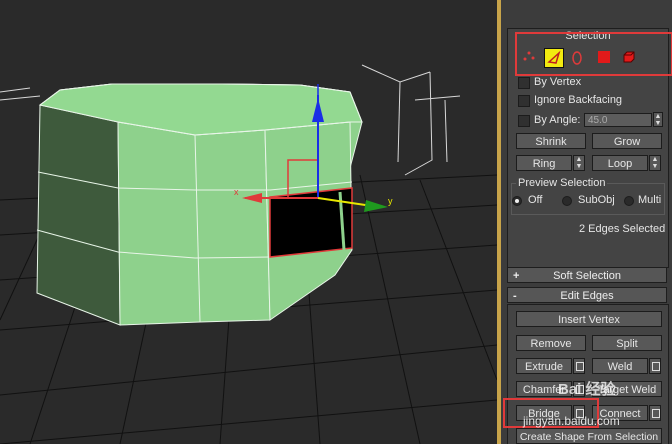  I want to click on edit-edges-title: Edit Edges, so click(587, 296).